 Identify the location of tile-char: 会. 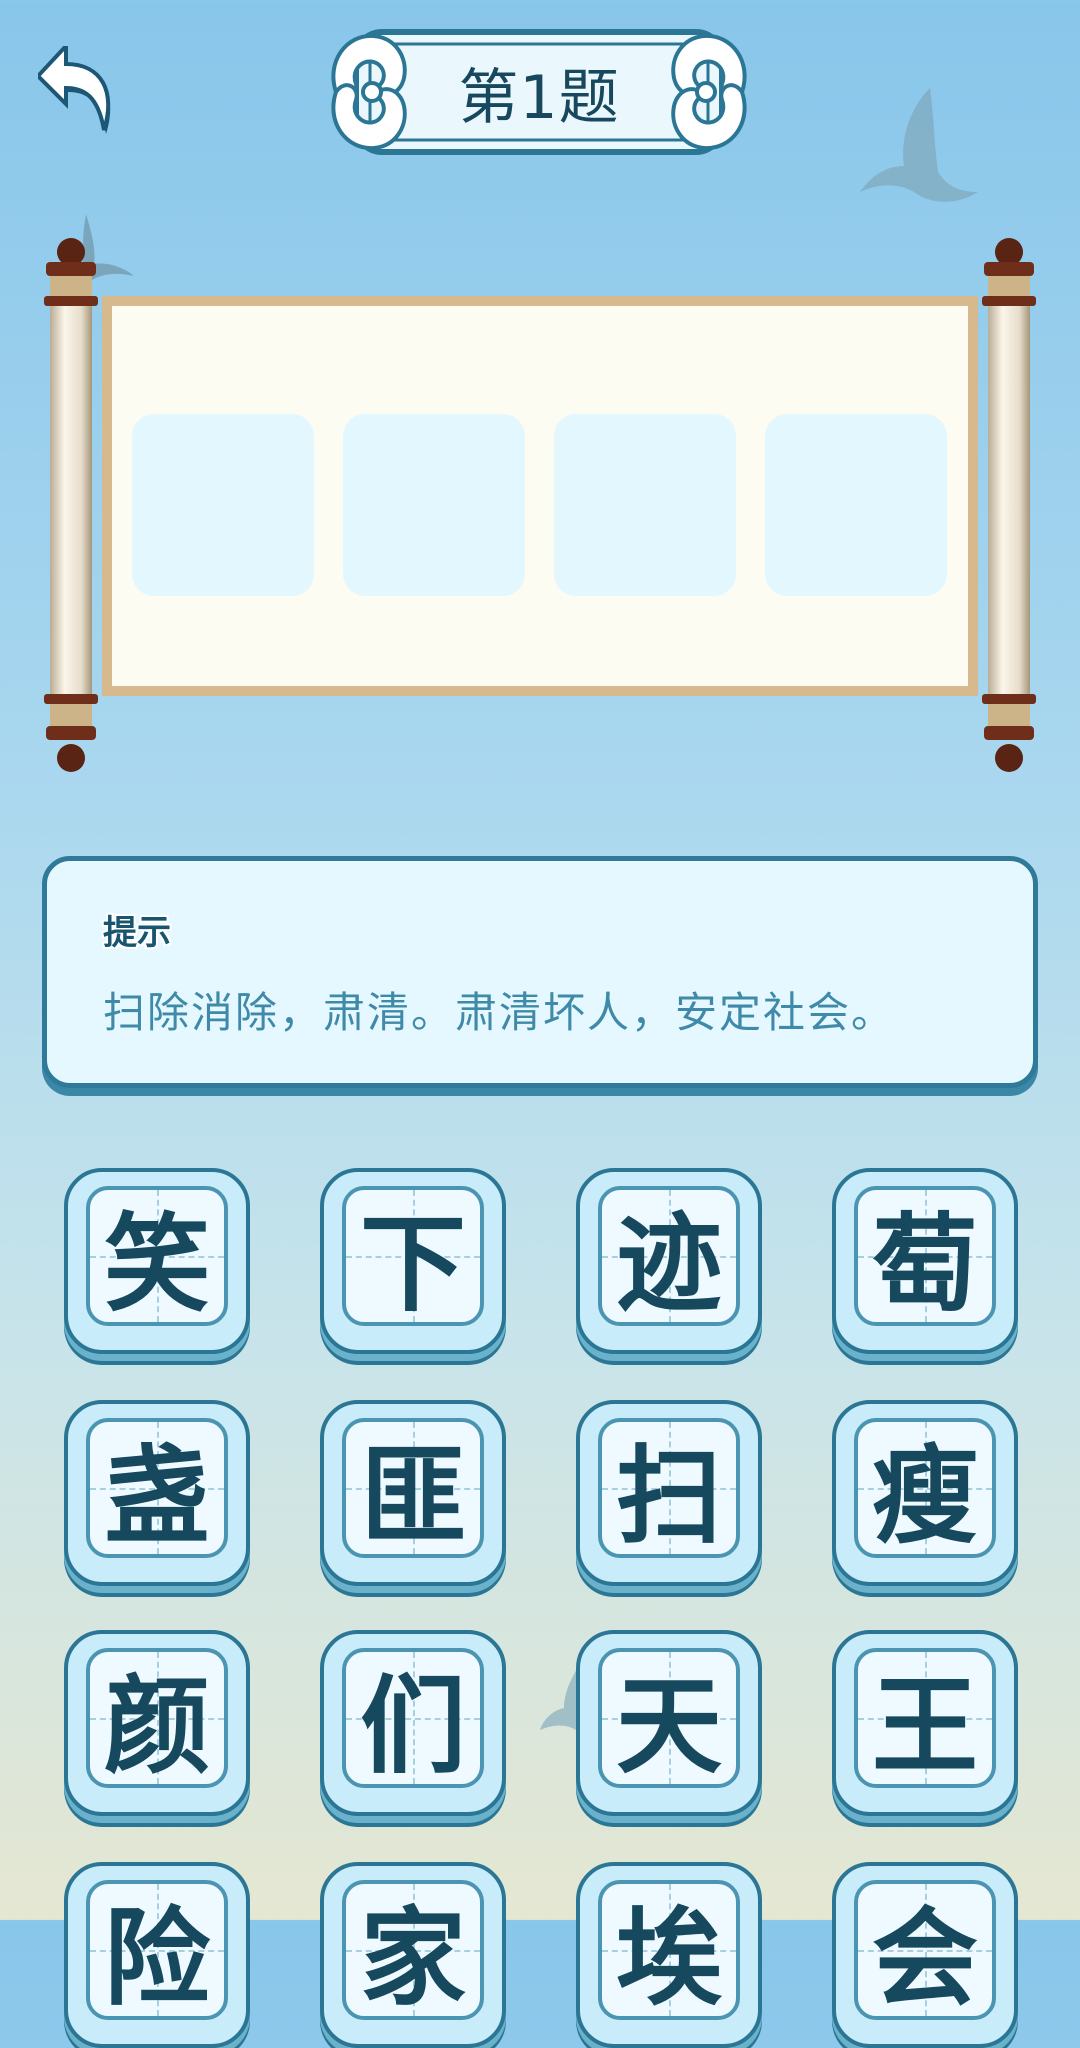
(925, 1958).